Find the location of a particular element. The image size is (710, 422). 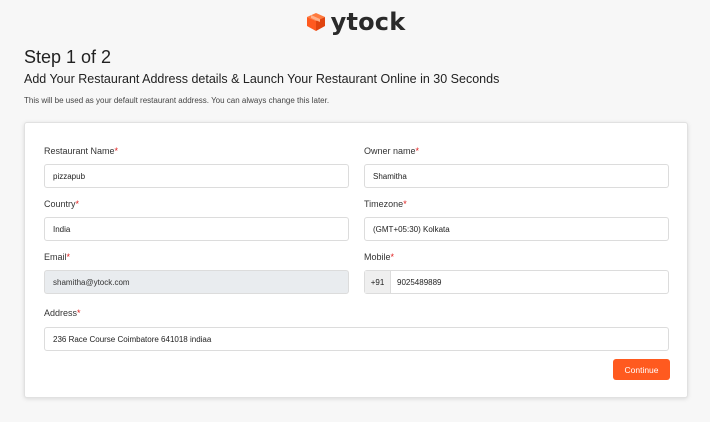

restaurant-name-label: Restaurant Name* is located at coordinates (81, 151).